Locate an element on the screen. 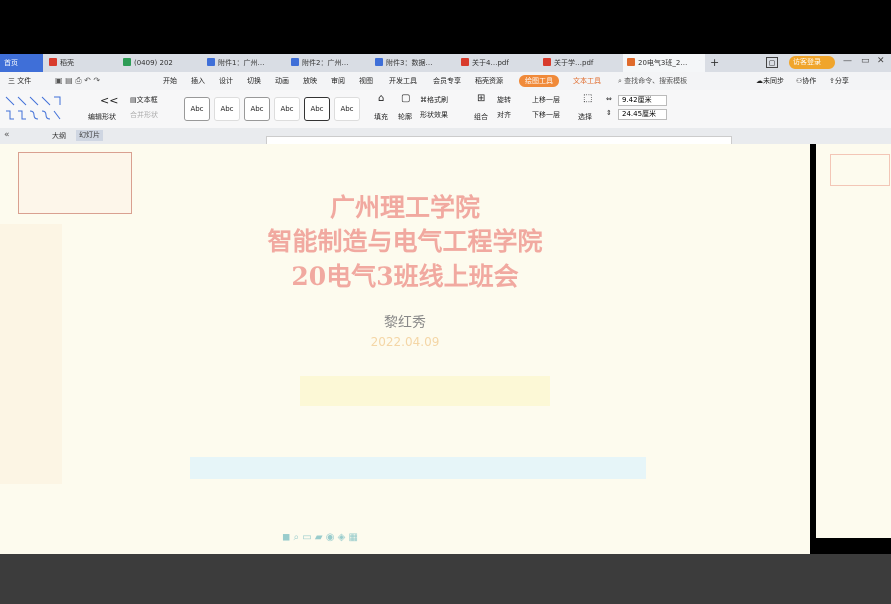  menu-transition: 切换 is located at coordinates (254, 81).